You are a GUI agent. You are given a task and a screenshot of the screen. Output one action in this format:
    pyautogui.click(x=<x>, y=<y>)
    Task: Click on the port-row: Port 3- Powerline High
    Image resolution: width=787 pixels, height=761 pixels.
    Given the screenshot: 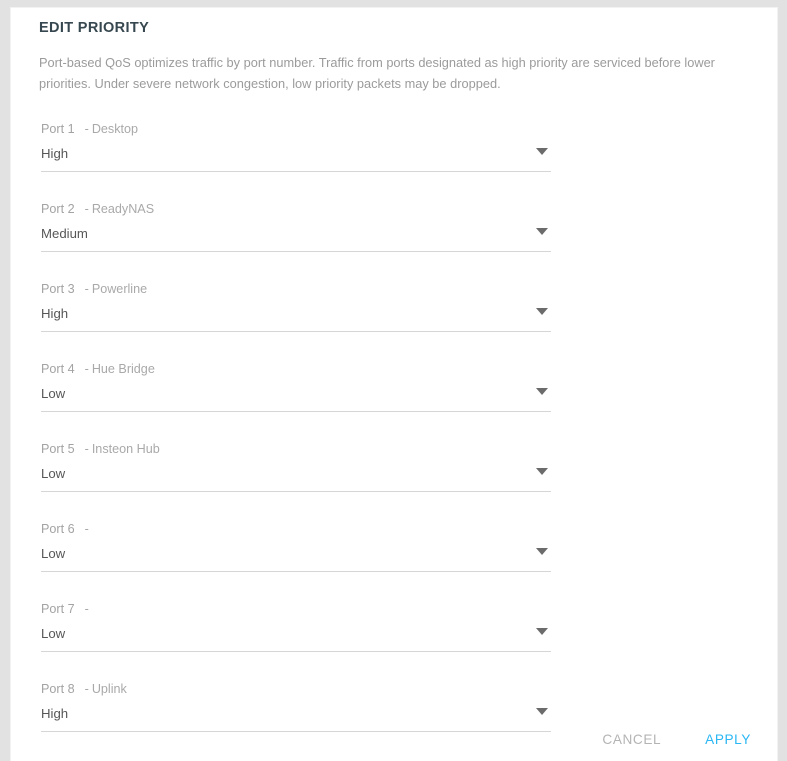 What is the action you would take?
    pyautogui.click(x=295, y=314)
    